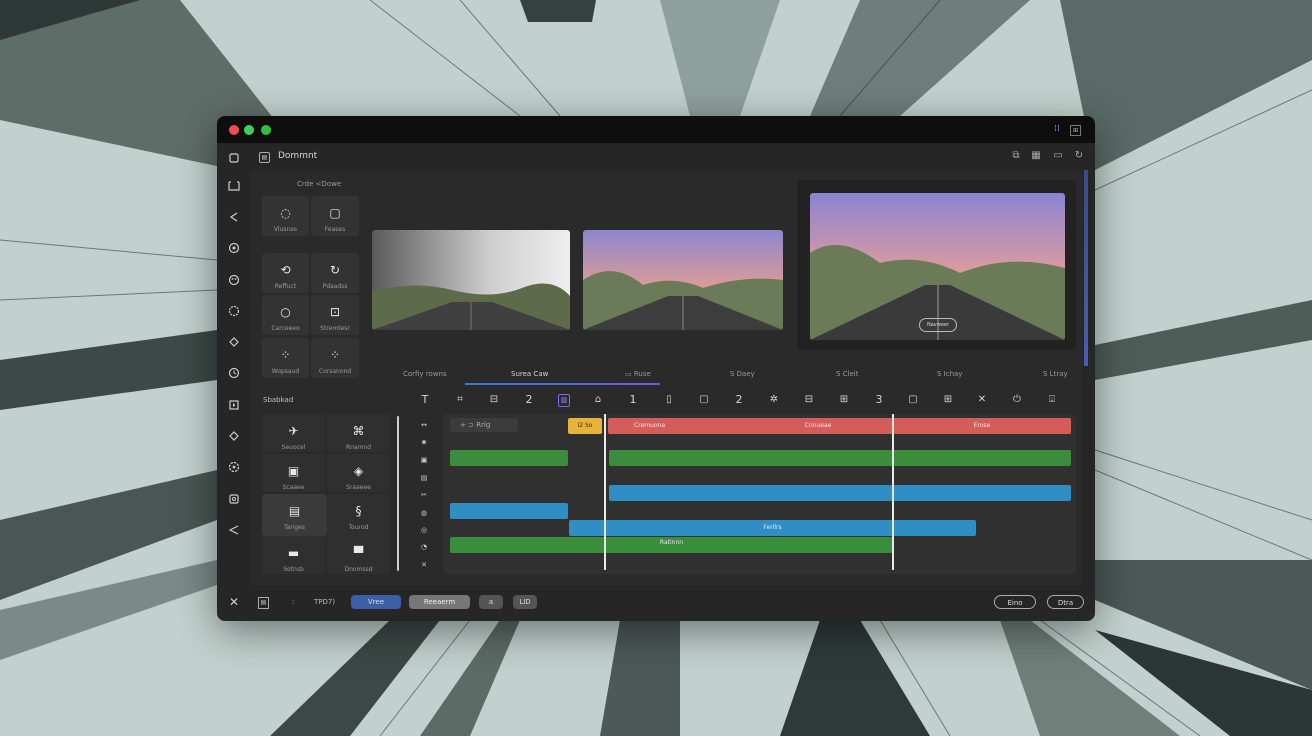 This screenshot has width=1312, height=736. Describe the element at coordinates (1058, 156) in the screenshot. I see `menu-icon: ▭` at that location.